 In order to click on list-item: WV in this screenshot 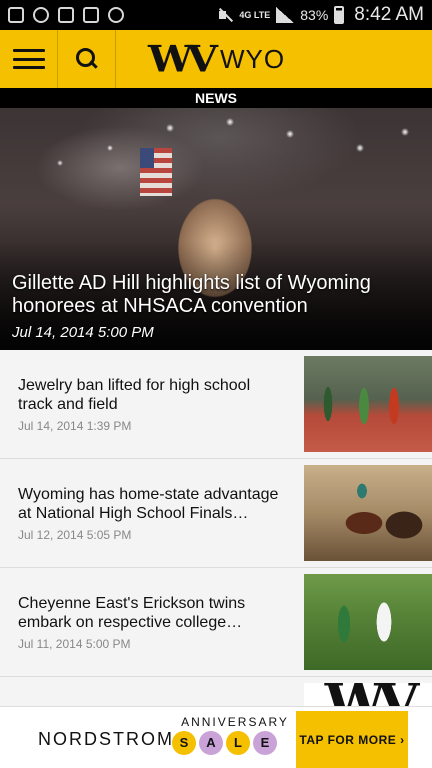, I will do `click(216, 691)`.